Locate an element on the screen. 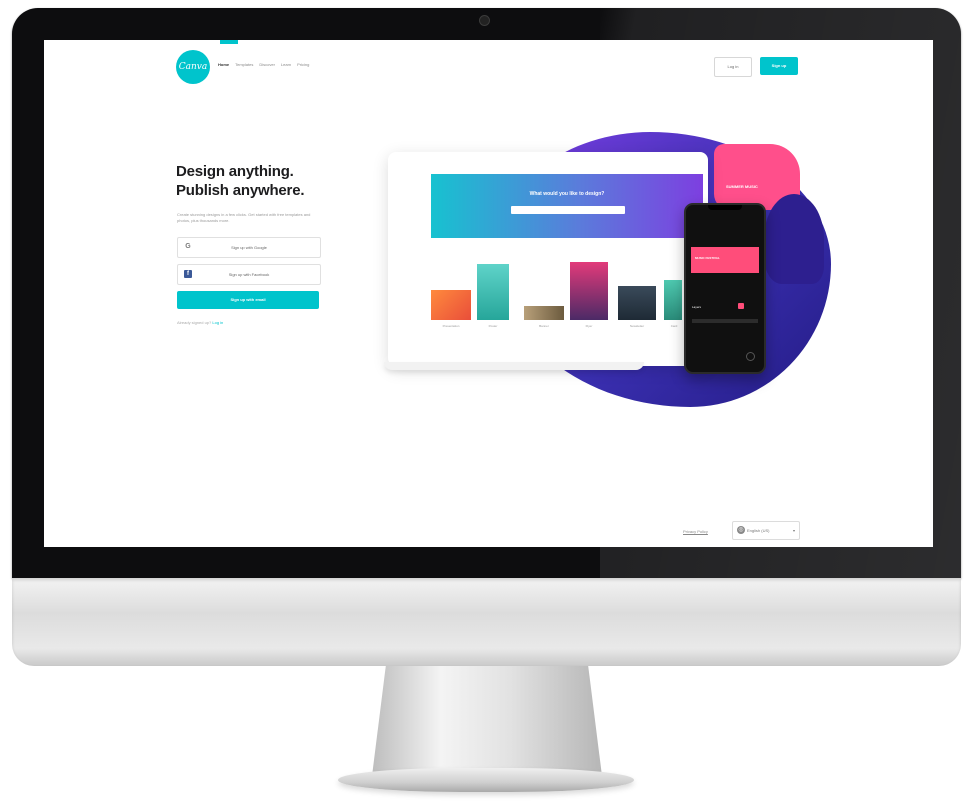  thumb-label-banner: Banner is located at coordinates (544, 326).